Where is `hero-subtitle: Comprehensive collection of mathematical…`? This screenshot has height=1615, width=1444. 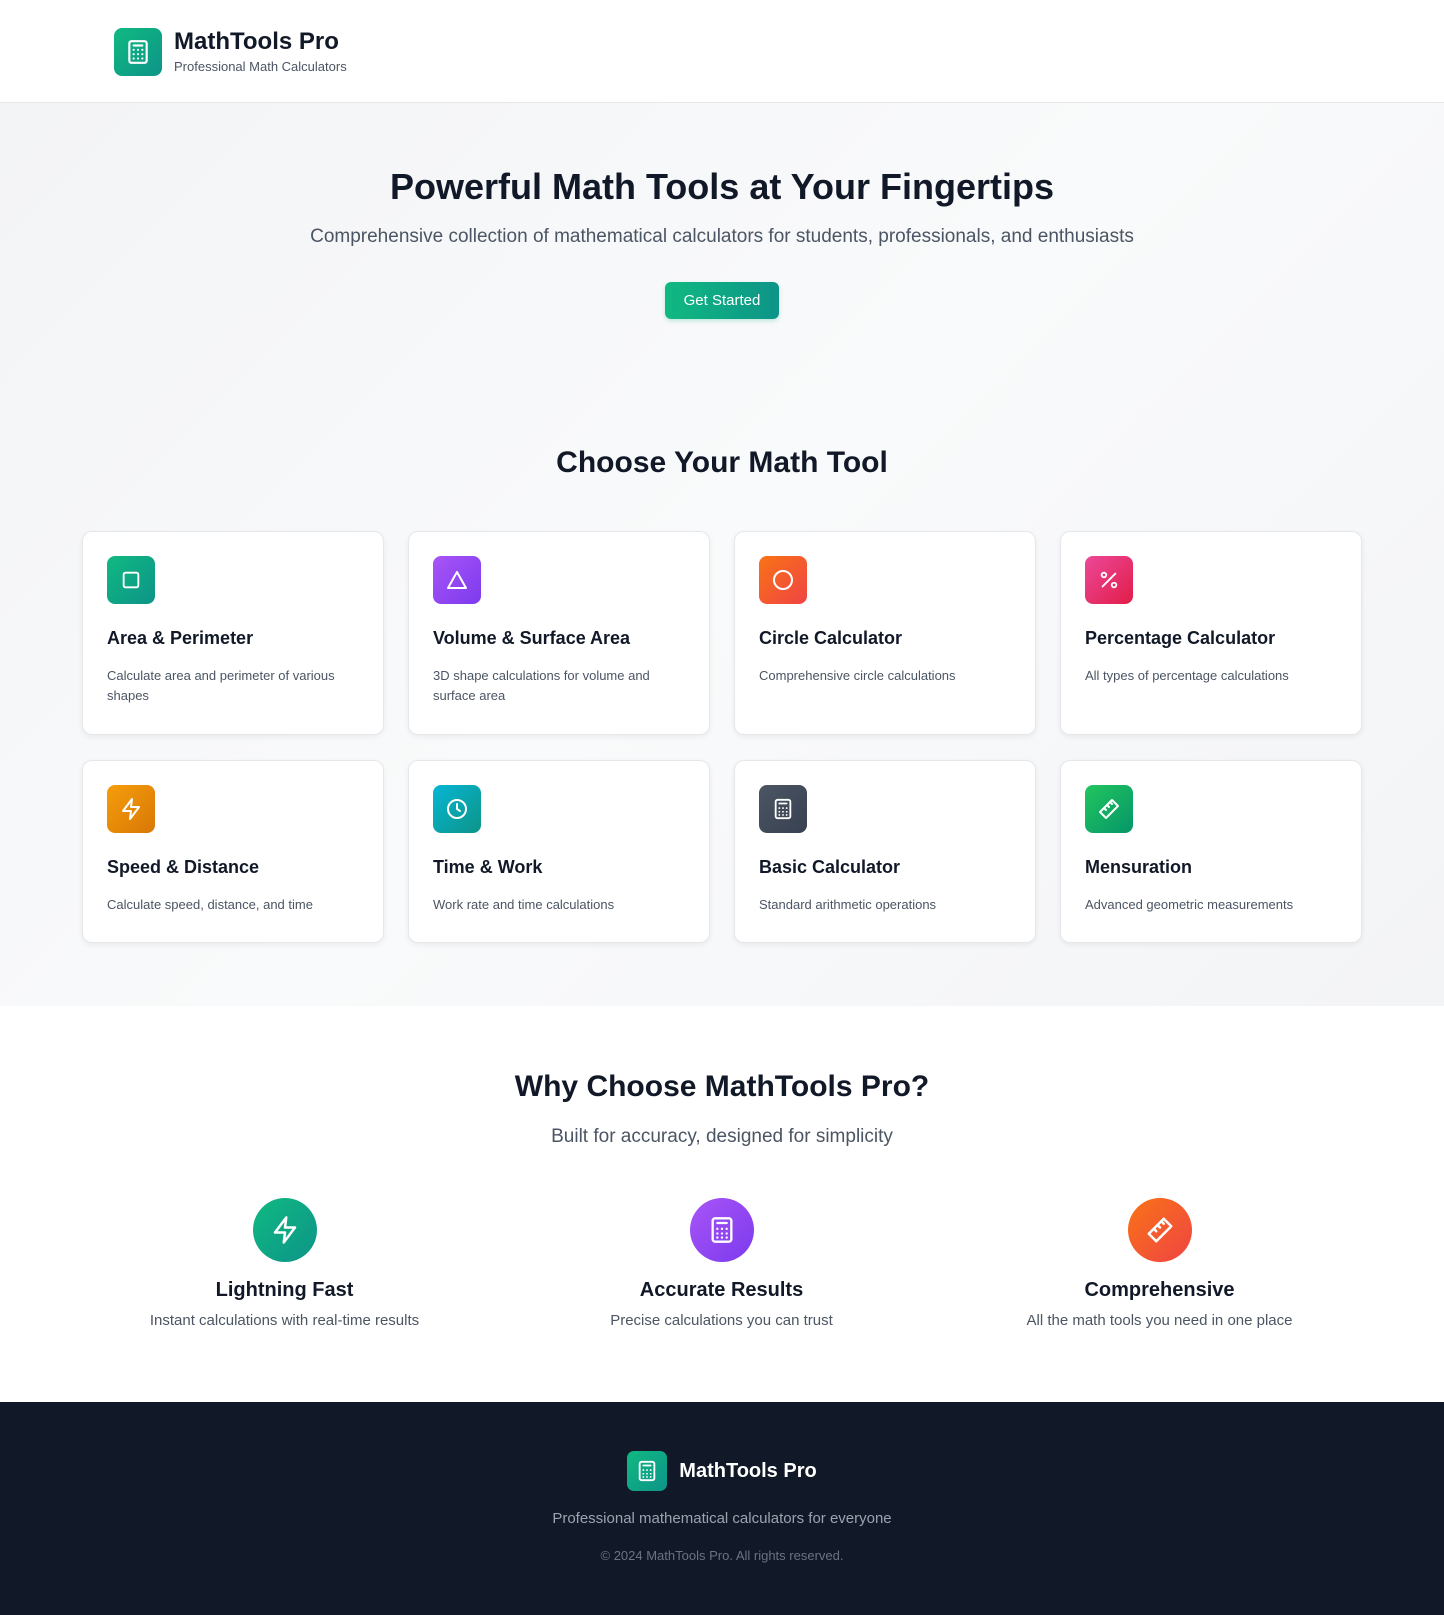 hero-subtitle: Comprehensive collection of mathematical… is located at coordinates (722, 236).